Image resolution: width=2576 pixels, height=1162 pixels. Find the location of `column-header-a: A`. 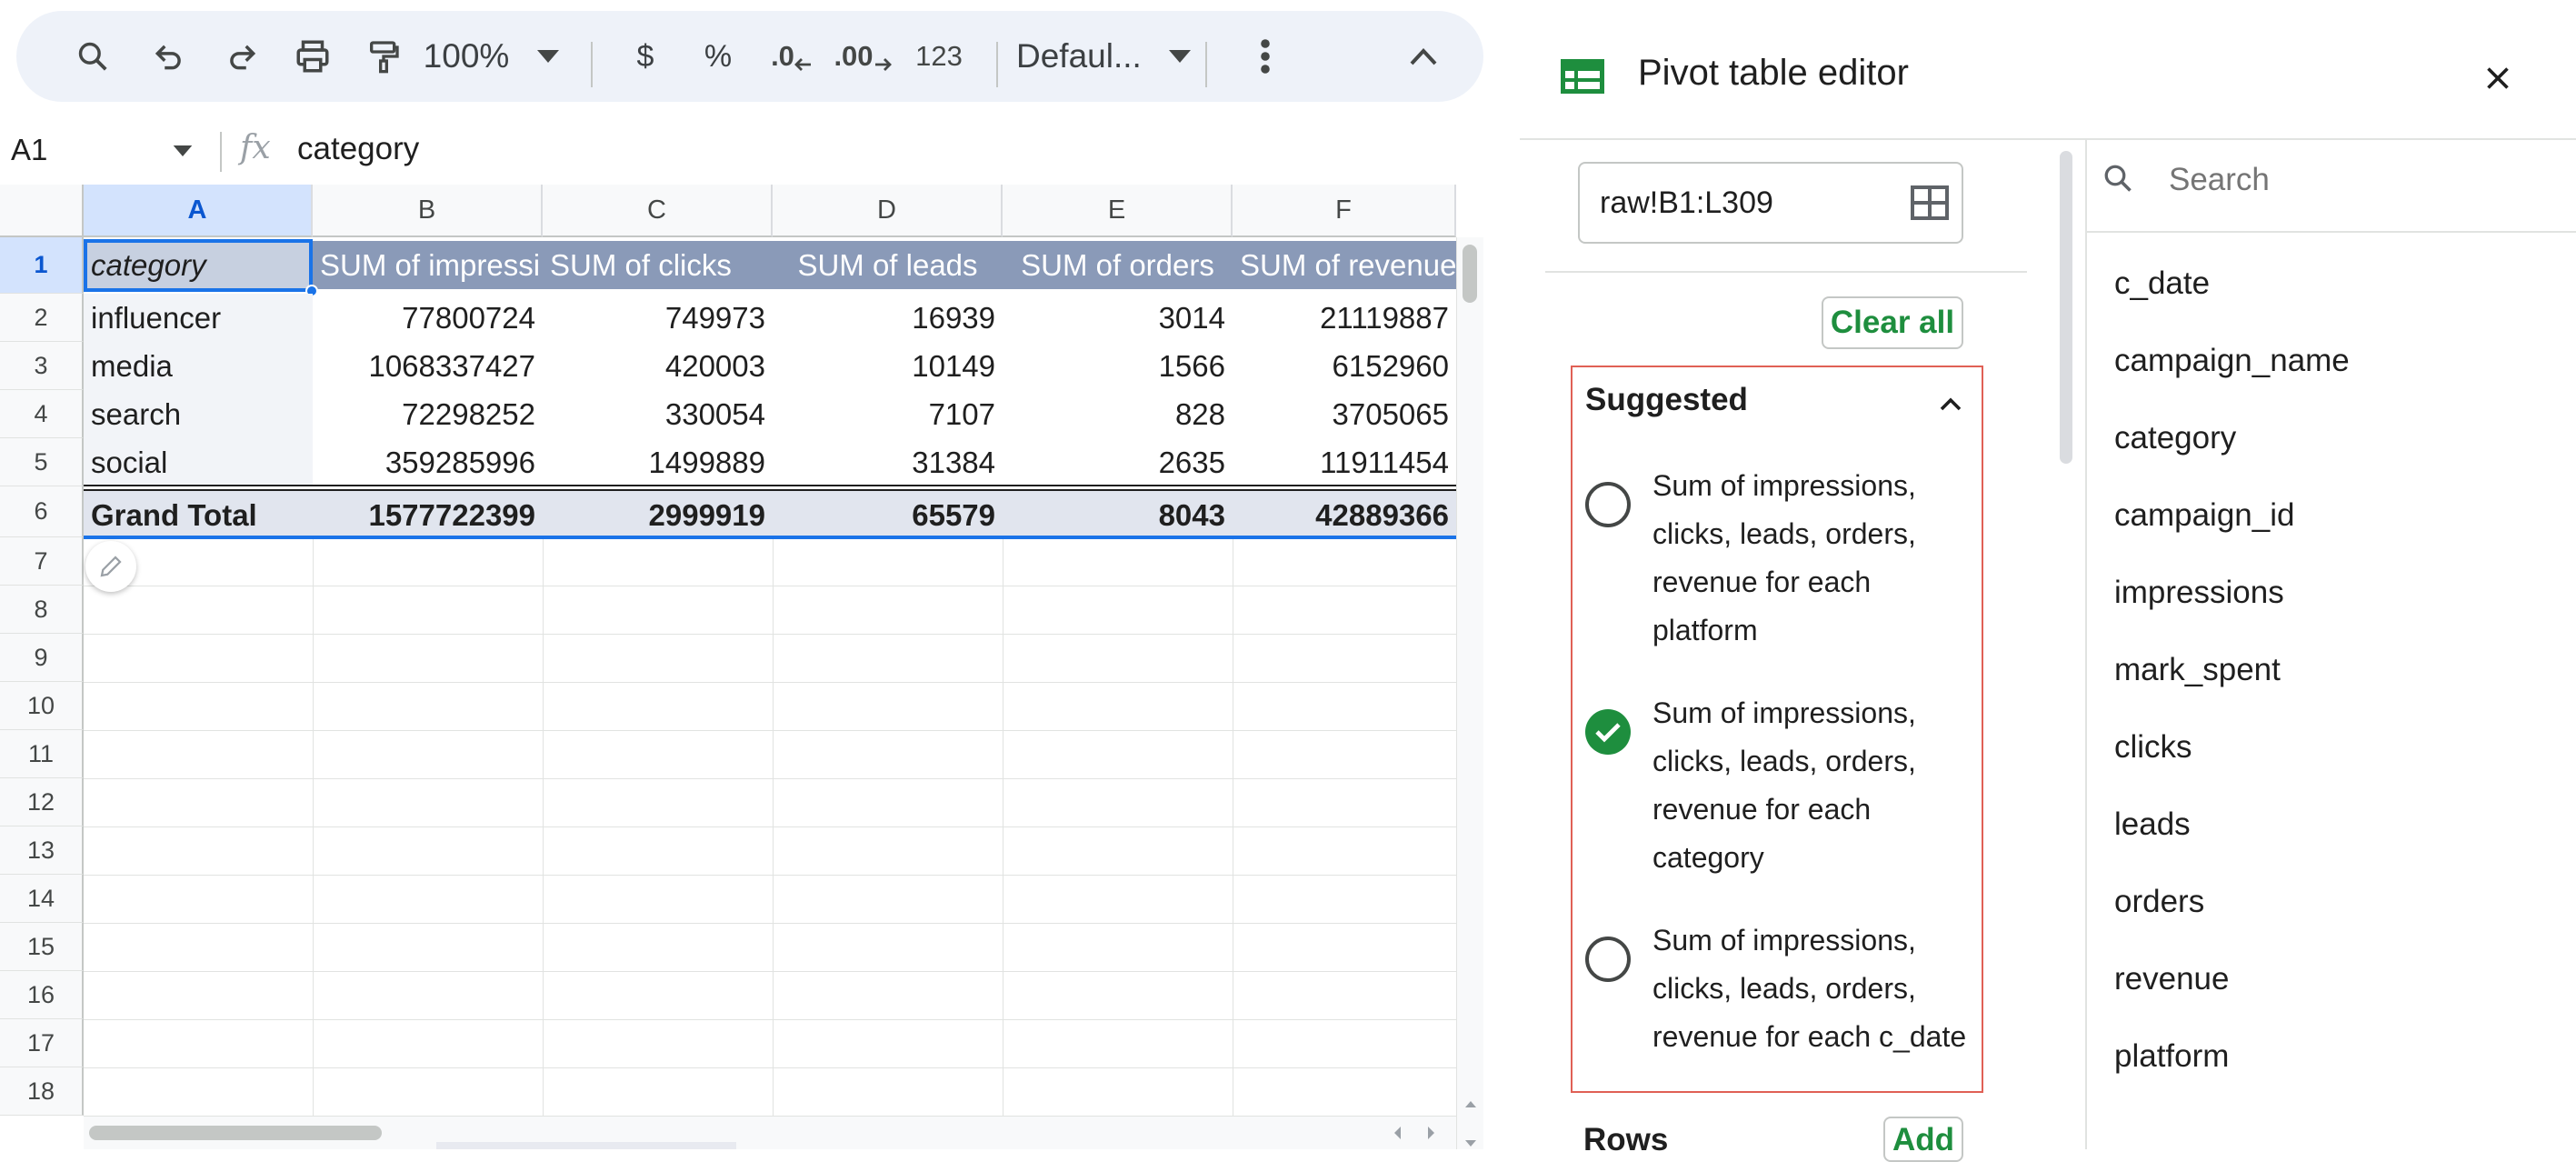

column-header-a: A is located at coordinates (199, 211).